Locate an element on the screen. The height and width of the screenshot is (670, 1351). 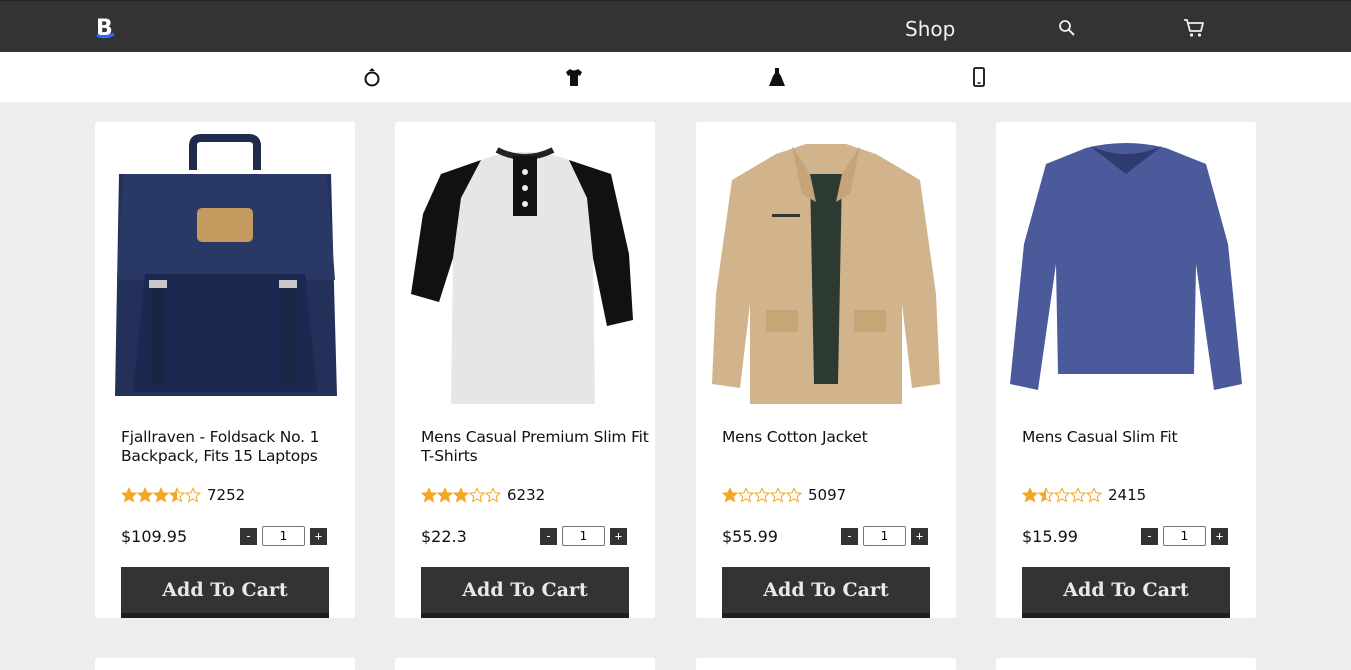
product-rating: 5097 is located at coordinates (784, 495).